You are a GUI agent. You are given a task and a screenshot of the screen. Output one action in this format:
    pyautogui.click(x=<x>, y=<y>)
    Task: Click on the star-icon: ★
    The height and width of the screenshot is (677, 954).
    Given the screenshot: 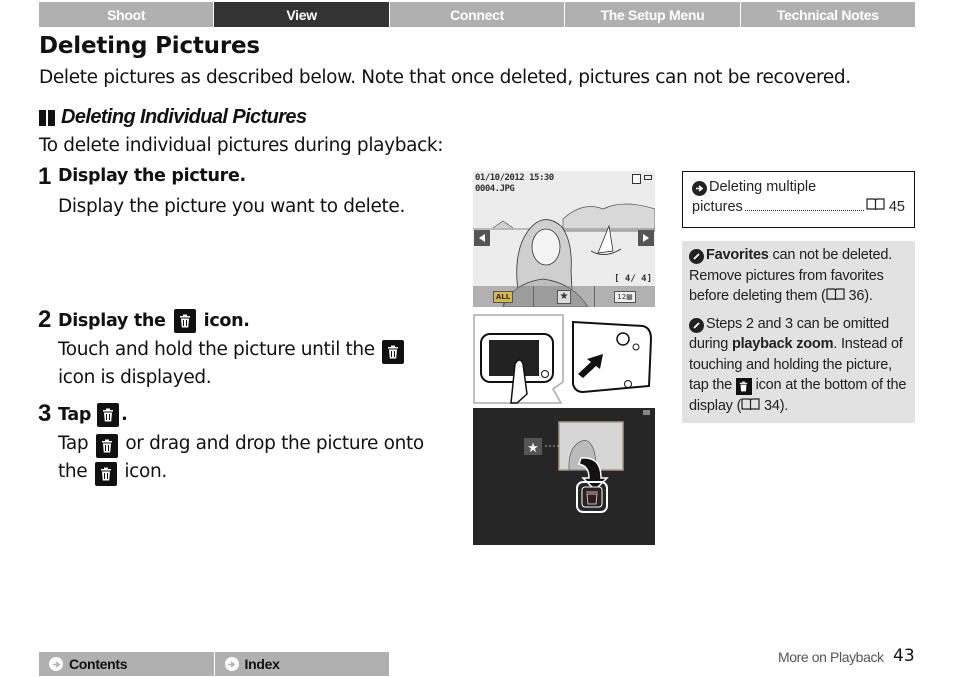 What is the action you would take?
    pyautogui.click(x=564, y=296)
    